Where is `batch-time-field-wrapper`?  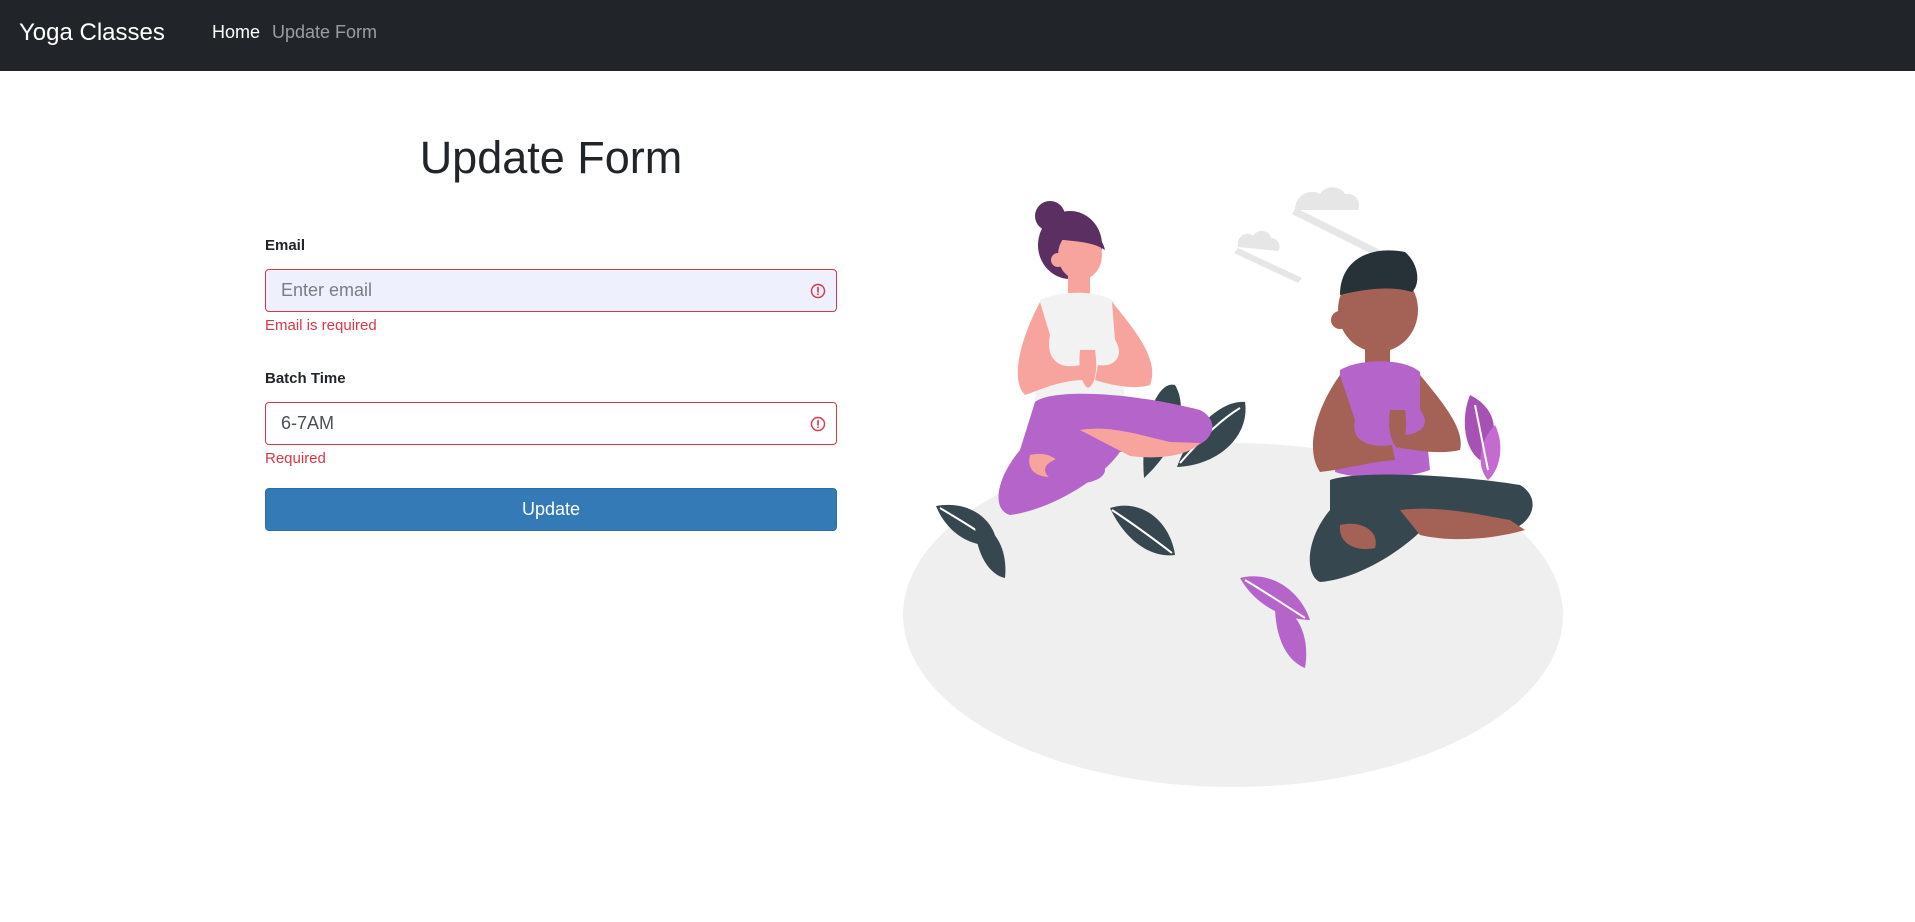
batch-time-field-wrapper is located at coordinates (551, 423).